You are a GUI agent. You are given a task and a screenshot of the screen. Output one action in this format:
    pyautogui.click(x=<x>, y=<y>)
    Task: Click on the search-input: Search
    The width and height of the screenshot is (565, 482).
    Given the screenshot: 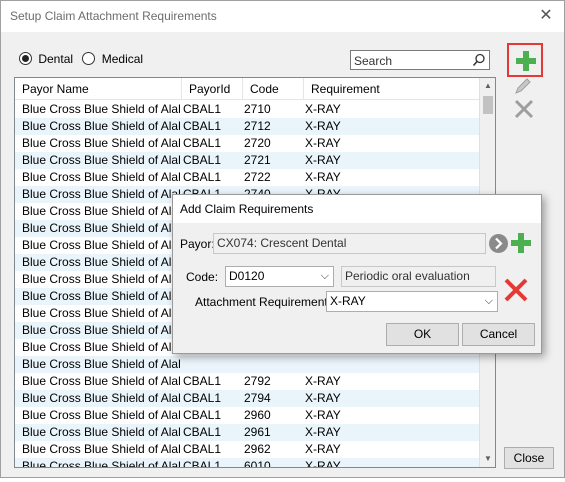 What is the action you would take?
    pyautogui.click(x=420, y=60)
    